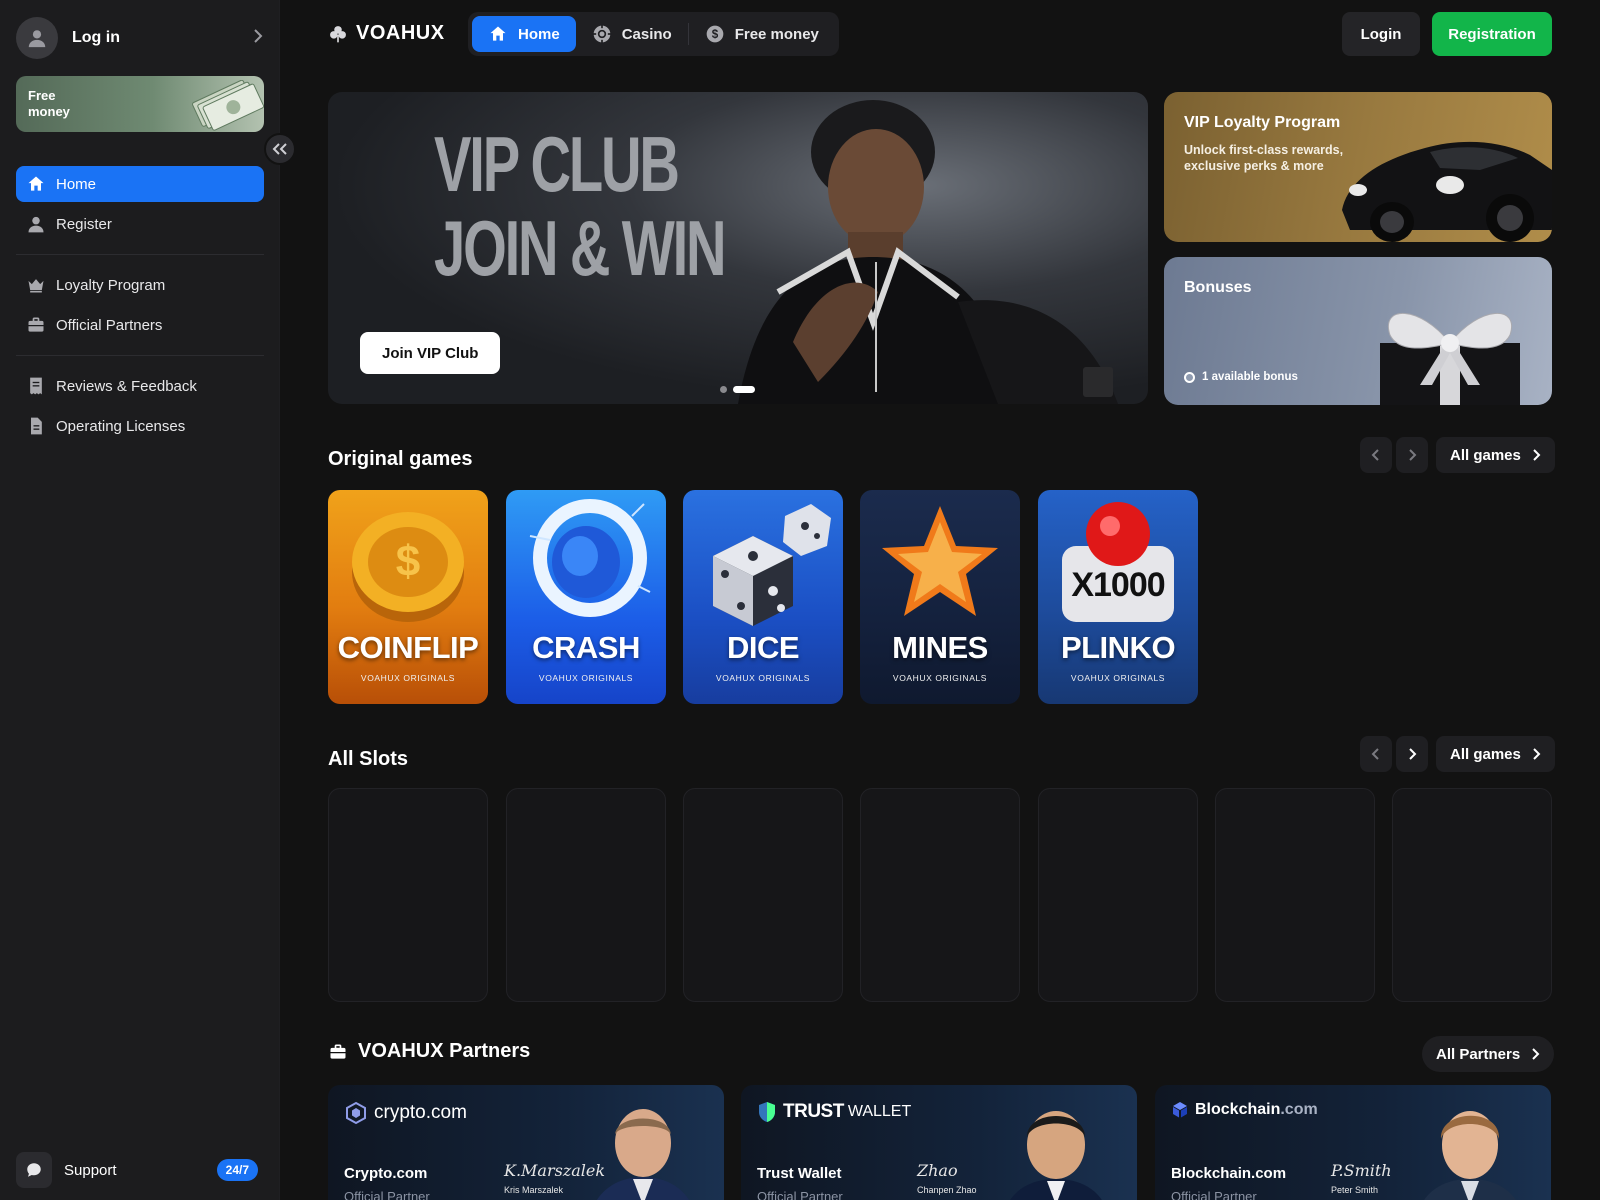 The height and width of the screenshot is (1200, 1600). Describe the element at coordinates (1238, 1109) in the screenshot. I see `partner-logo-bold: Blockchain` at that location.